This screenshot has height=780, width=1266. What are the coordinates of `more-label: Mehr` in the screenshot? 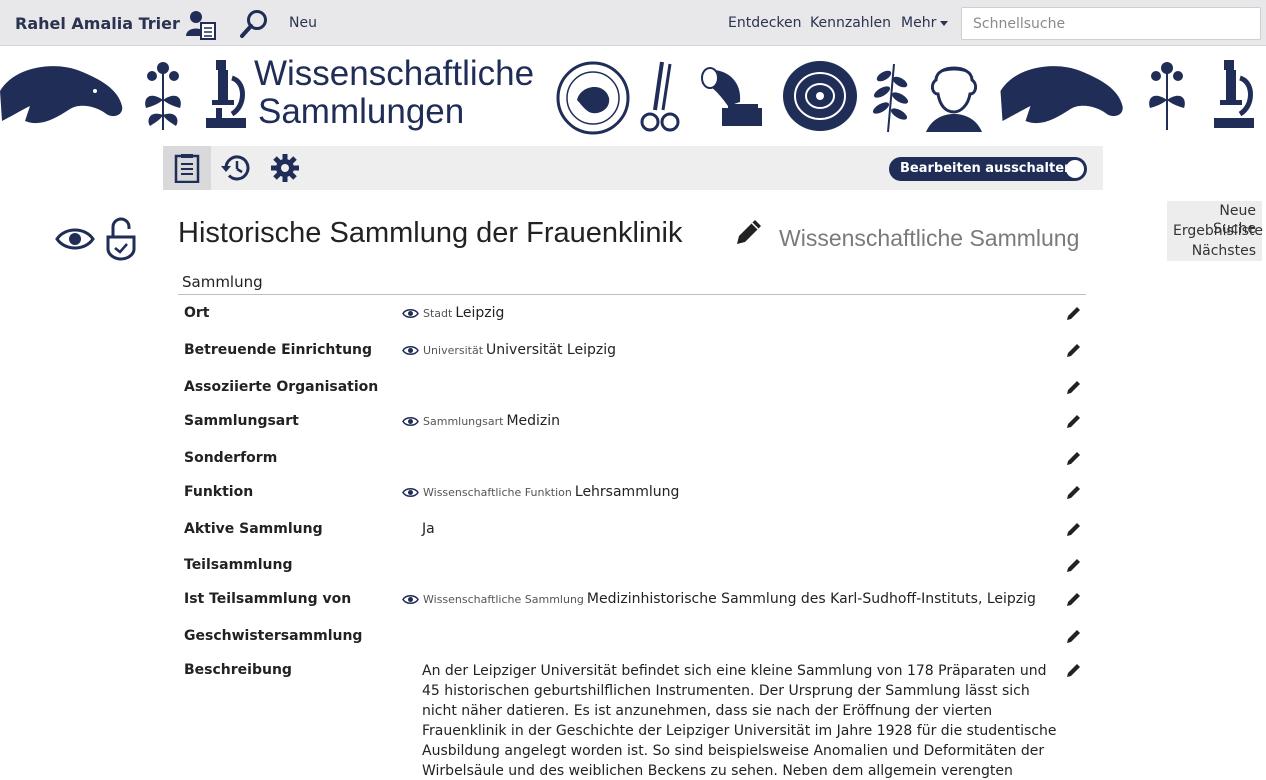 It's located at (919, 23).